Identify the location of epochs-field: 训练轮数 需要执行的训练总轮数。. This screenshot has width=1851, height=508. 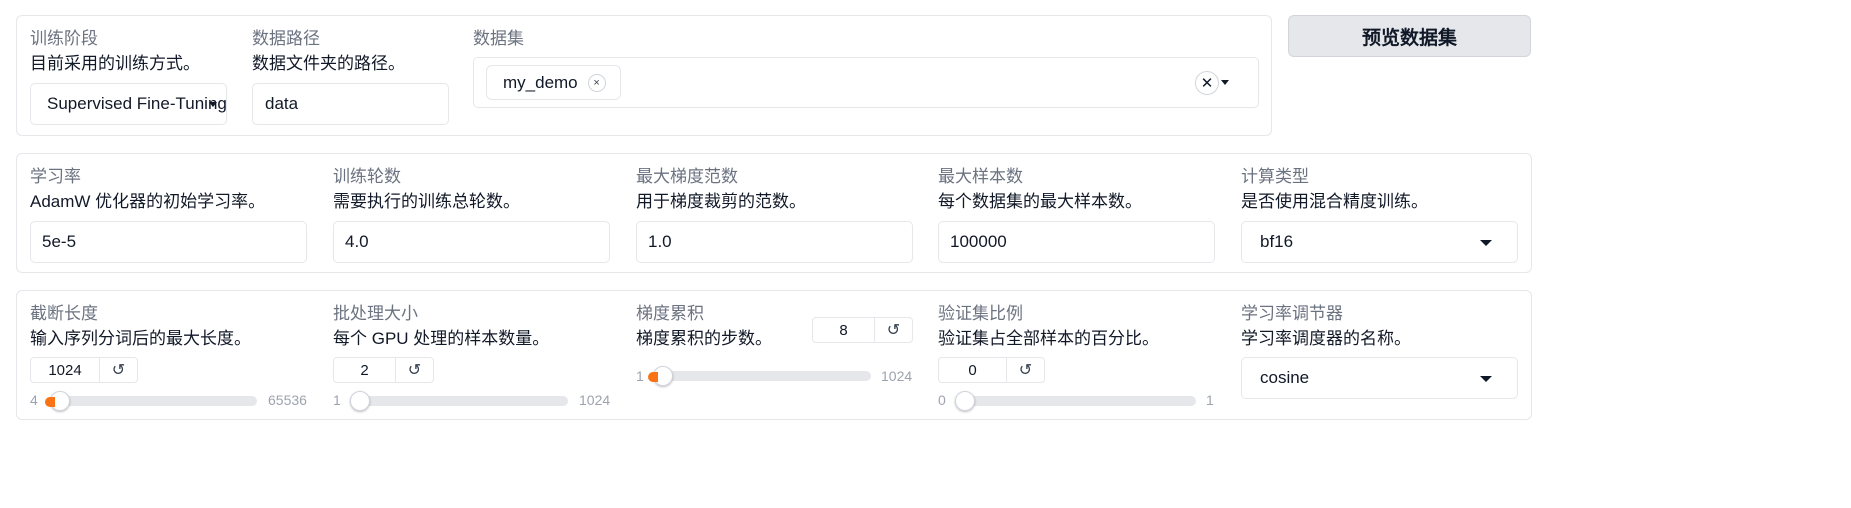
(426, 189).